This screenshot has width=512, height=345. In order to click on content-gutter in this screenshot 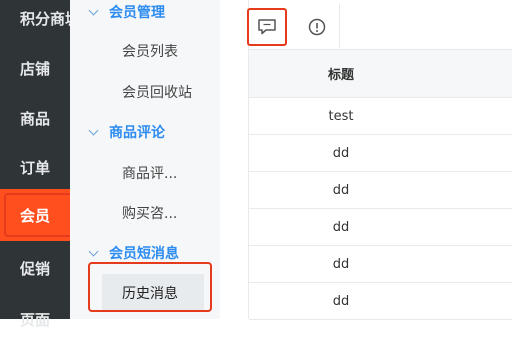, I will do `click(234, 159)`.